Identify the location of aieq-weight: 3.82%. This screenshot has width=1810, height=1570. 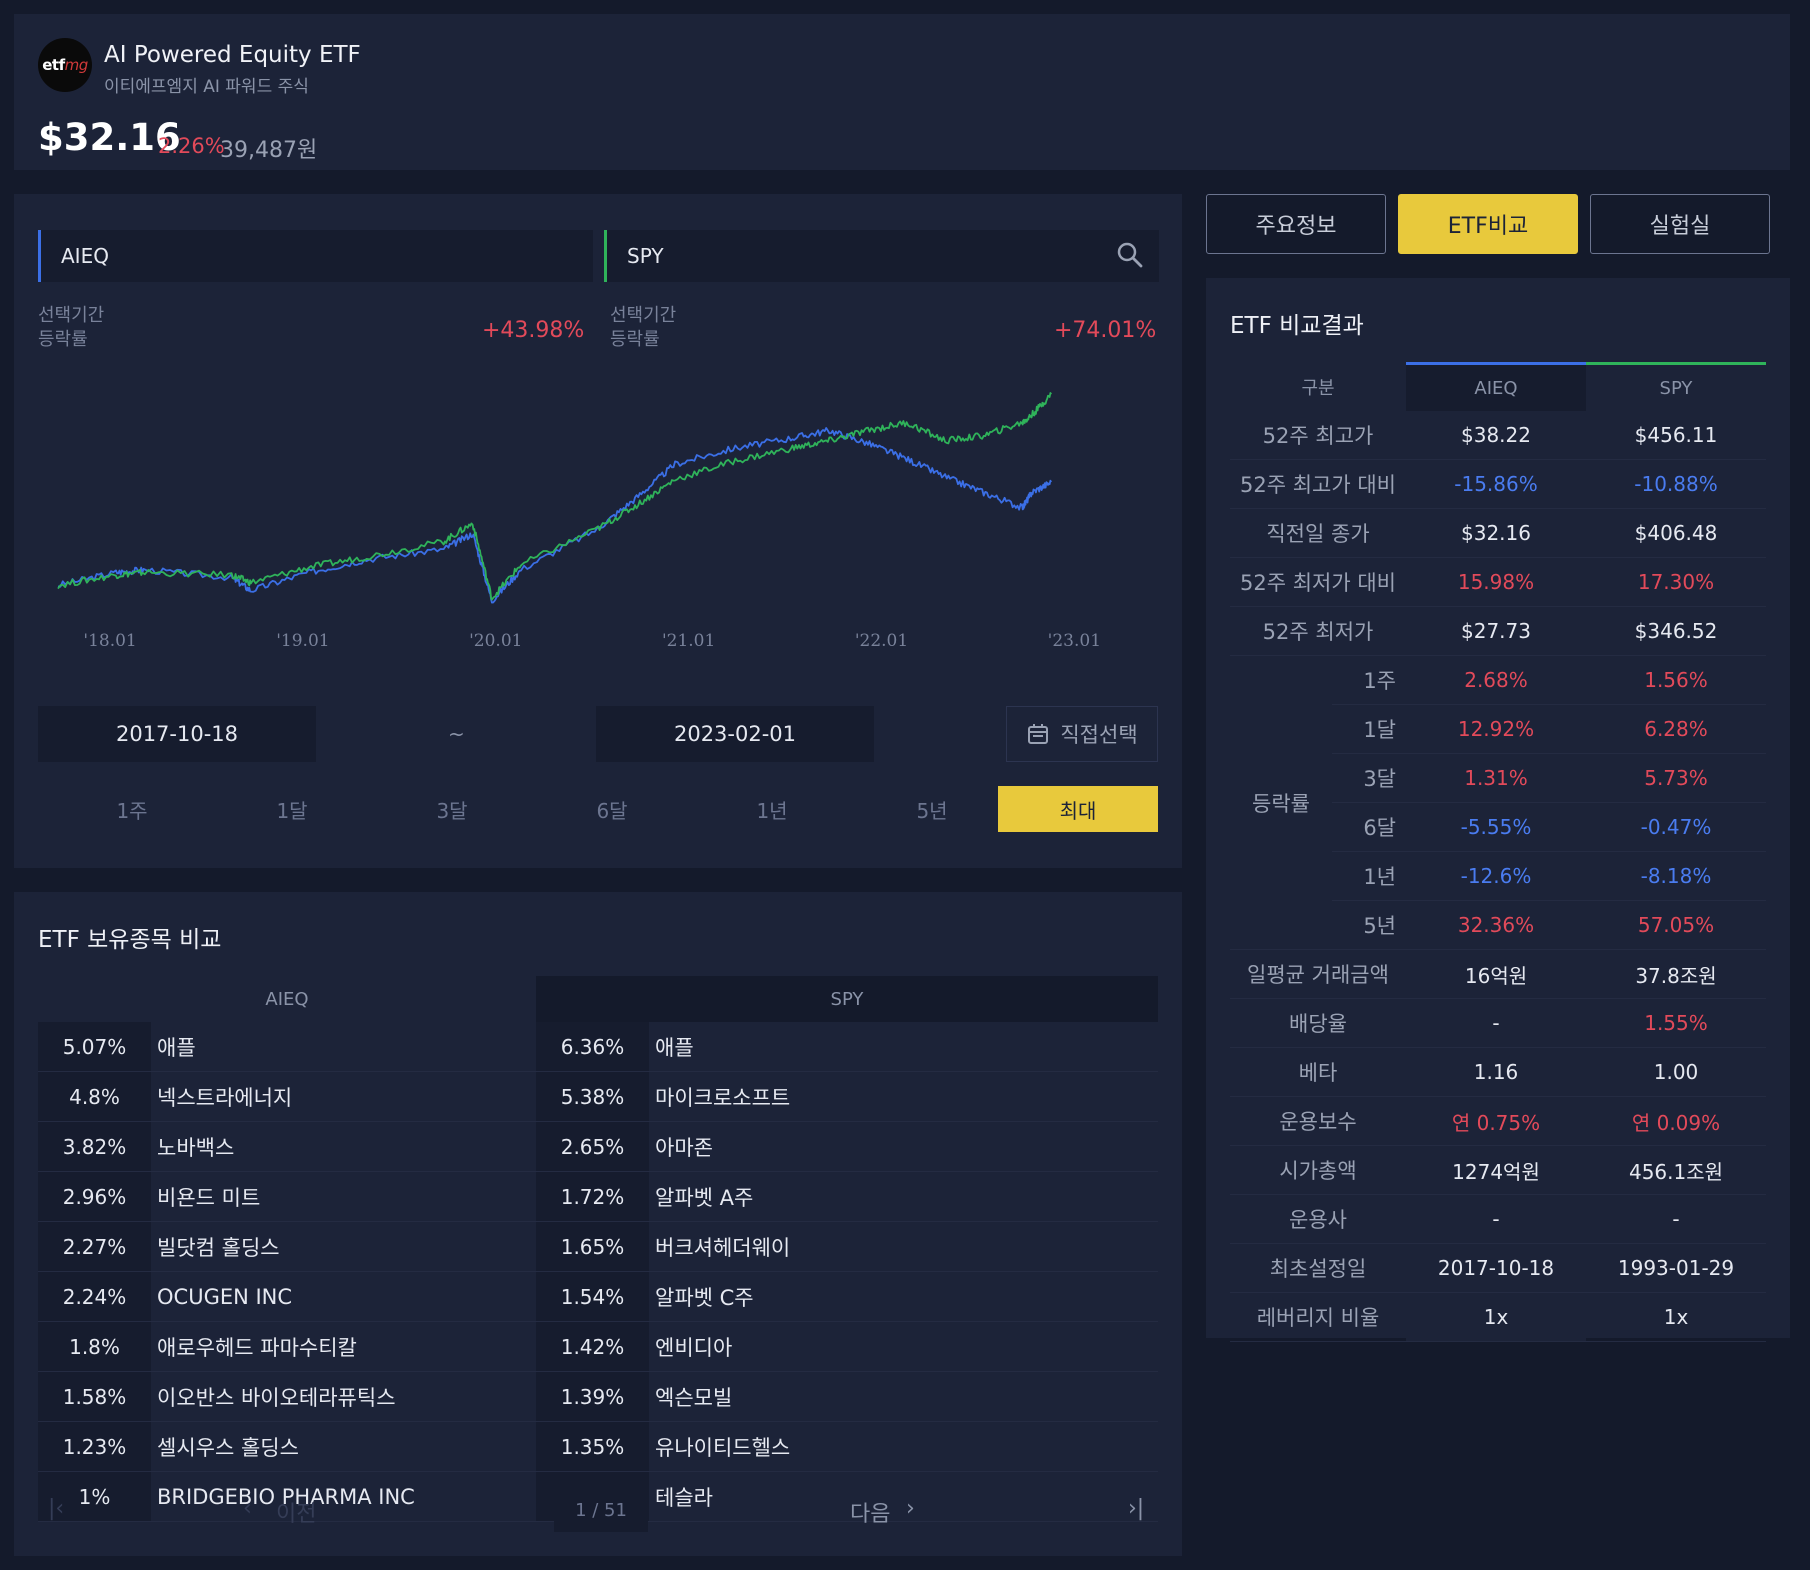
(94, 1146).